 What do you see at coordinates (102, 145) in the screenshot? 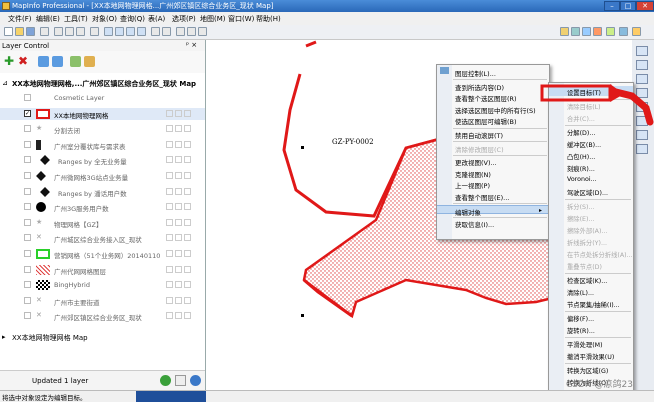
I see `layer-row: 广州室分覆状库与需求表` at bounding box center [102, 145].